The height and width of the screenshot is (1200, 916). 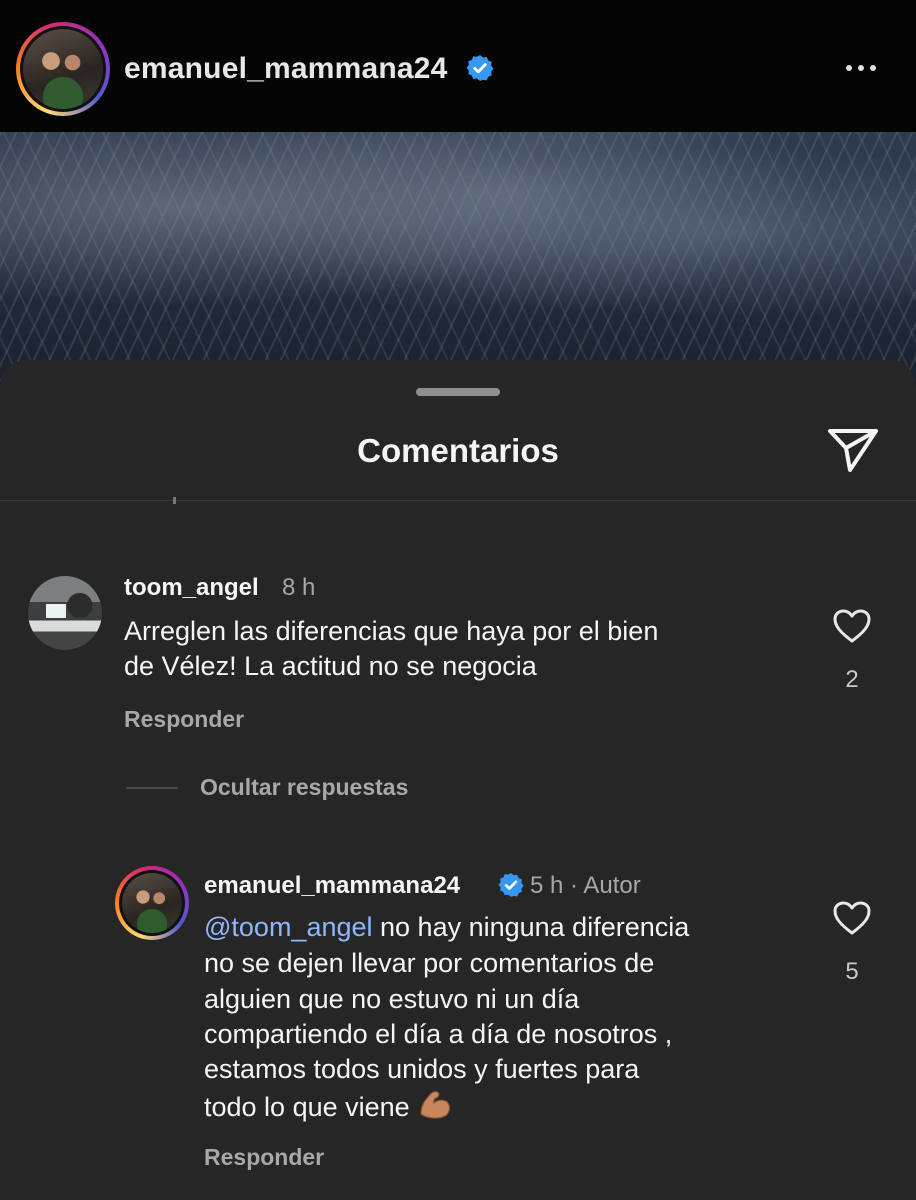 What do you see at coordinates (852, 971) in the screenshot?
I see `like-count: 5` at bounding box center [852, 971].